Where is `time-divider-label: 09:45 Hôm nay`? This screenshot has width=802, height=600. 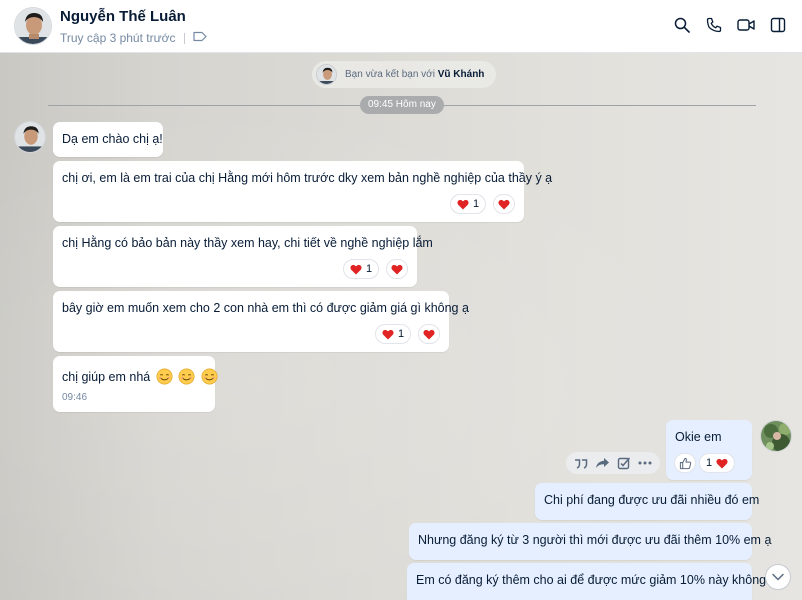
time-divider-label: 09:45 Hôm nay is located at coordinates (402, 105).